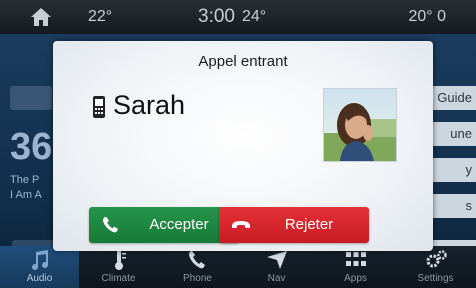  What do you see at coordinates (197, 278) in the screenshot?
I see `nav-label-phone: Phone` at bounding box center [197, 278].